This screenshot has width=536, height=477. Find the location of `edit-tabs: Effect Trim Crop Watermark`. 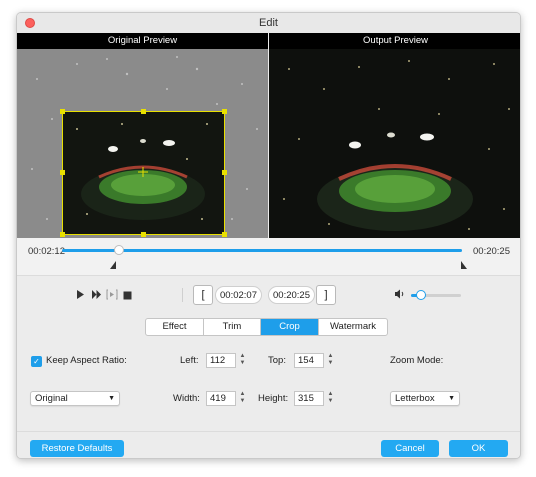

edit-tabs: Effect Trim Crop Watermark is located at coordinates (266, 327).